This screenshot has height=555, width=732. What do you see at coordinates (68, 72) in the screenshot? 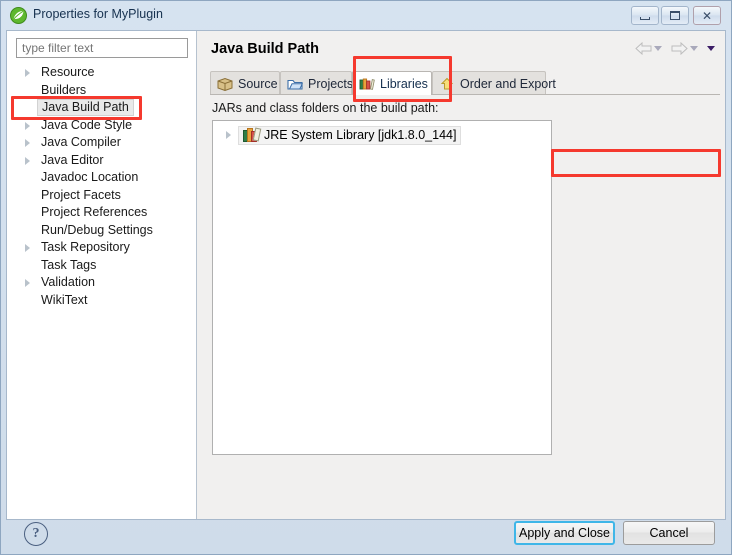
I see `sidebar-item-label: Resource` at bounding box center [68, 72].